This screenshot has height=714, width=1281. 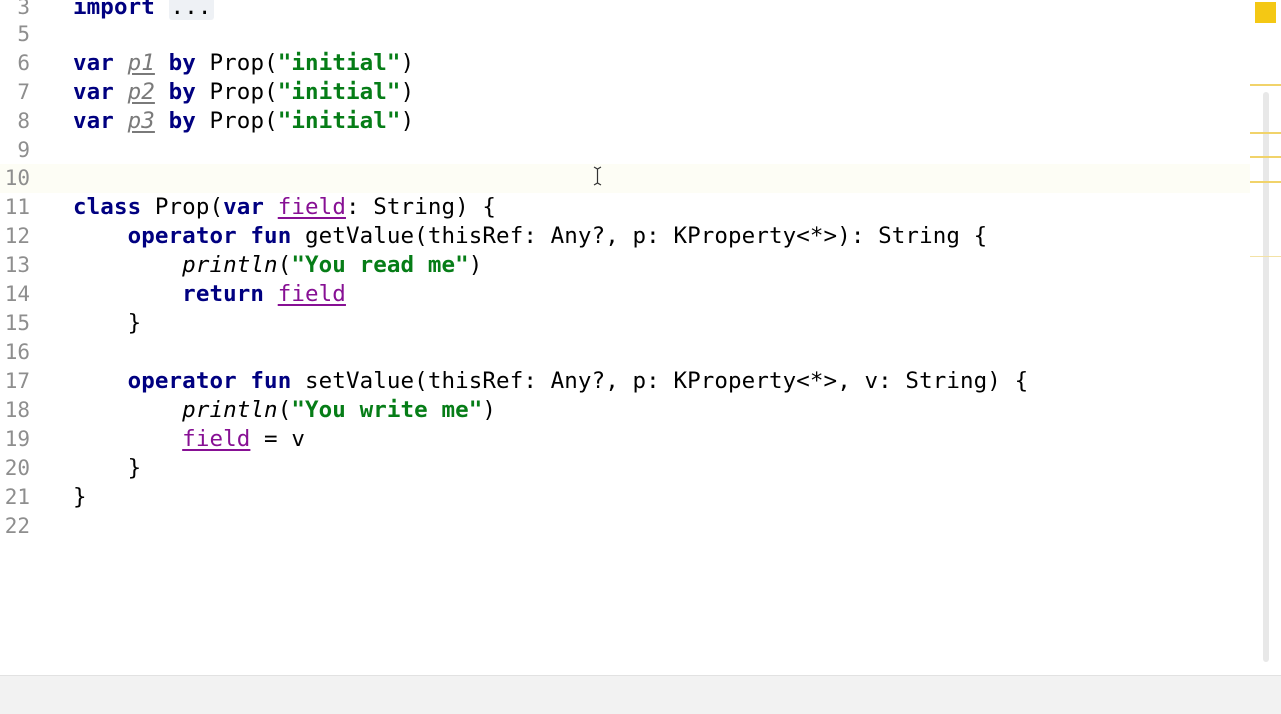 What do you see at coordinates (387, 410) in the screenshot?
I see `string-literal: "You write me"` at bounding box center [387, 410].